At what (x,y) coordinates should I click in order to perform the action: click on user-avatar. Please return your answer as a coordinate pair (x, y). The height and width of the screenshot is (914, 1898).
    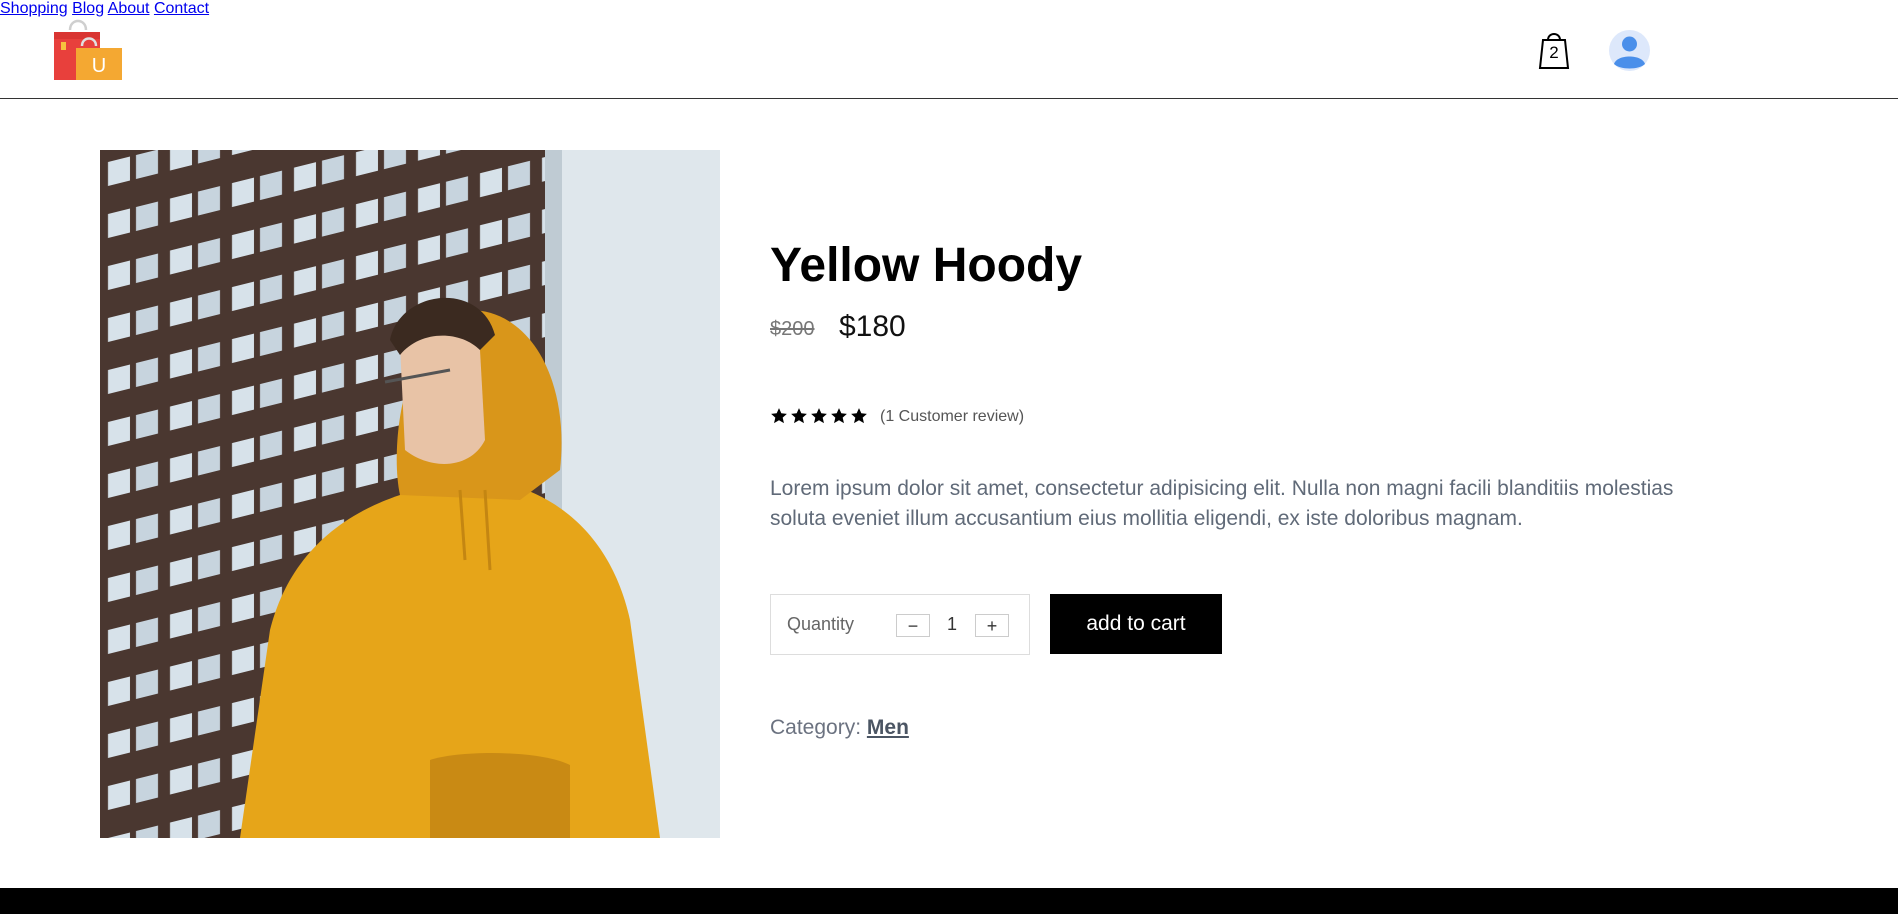
    Looking at the image, I should click on (1629, 50).